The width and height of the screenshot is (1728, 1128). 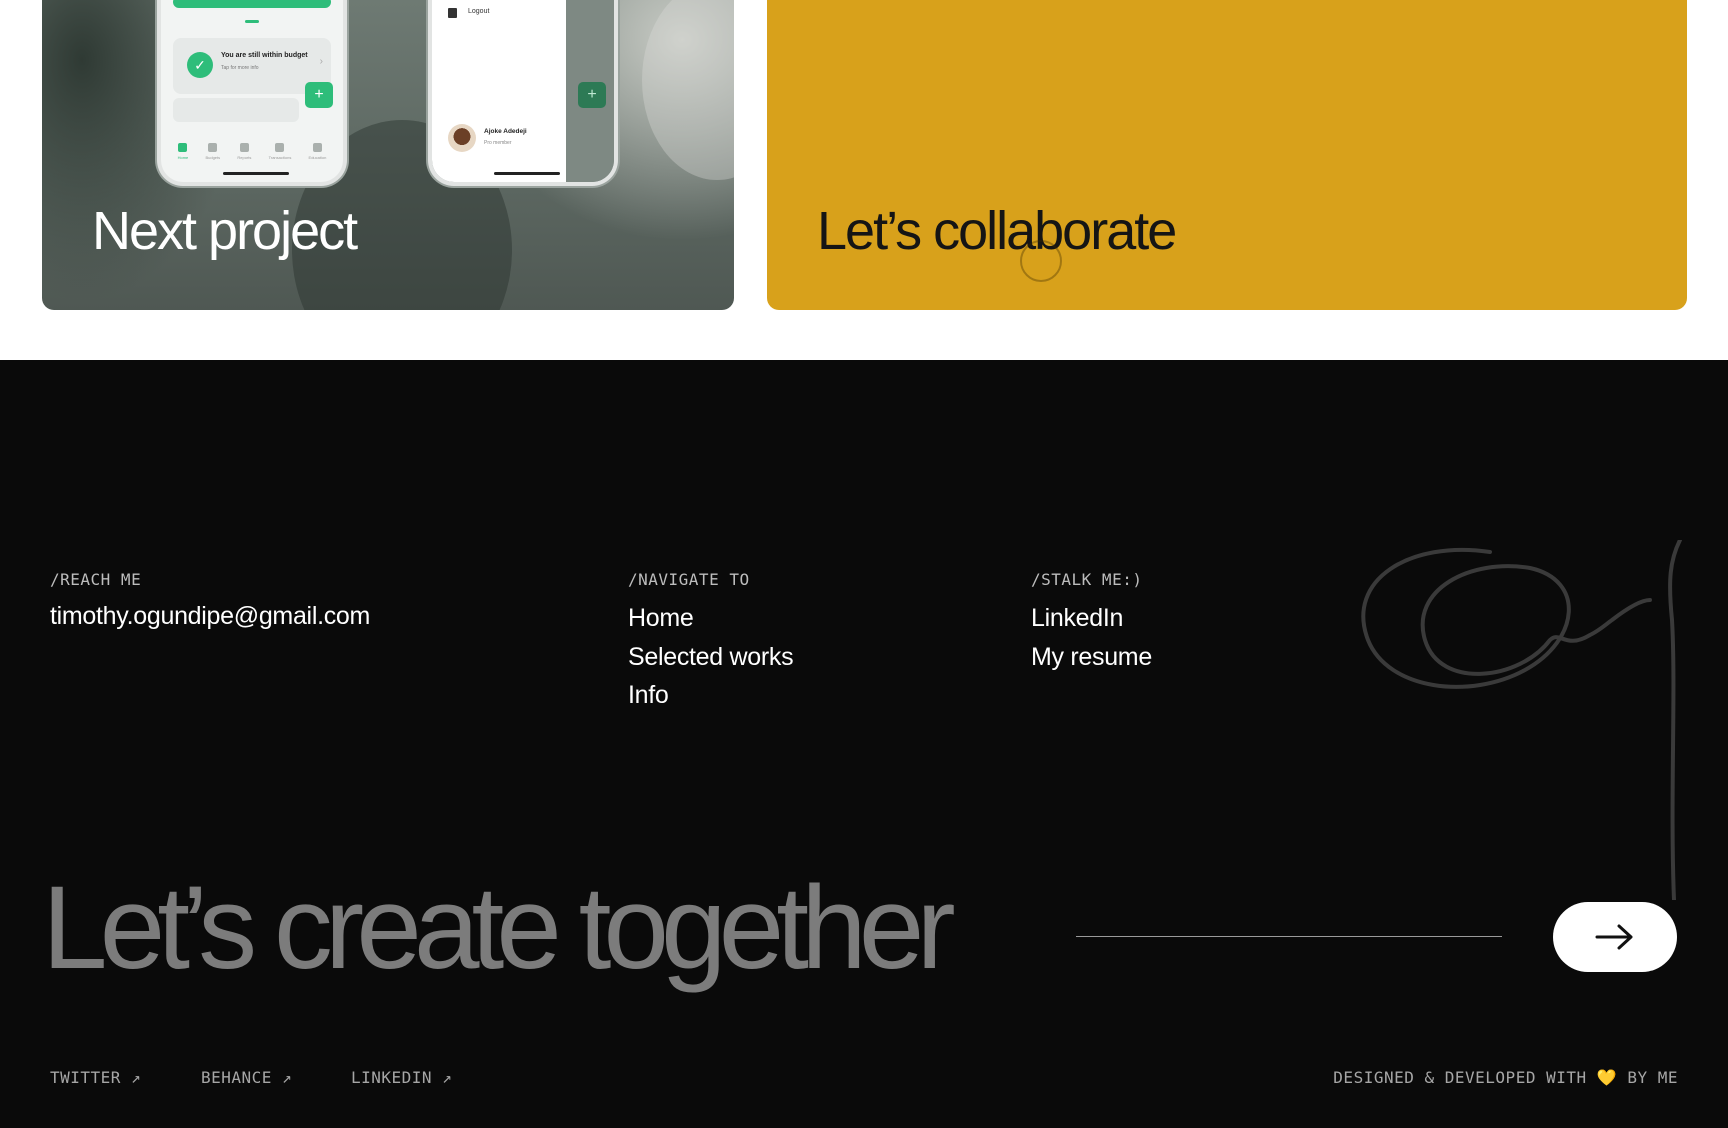 I want to click on nav-link-info: Info, so click(x=648, y=695).